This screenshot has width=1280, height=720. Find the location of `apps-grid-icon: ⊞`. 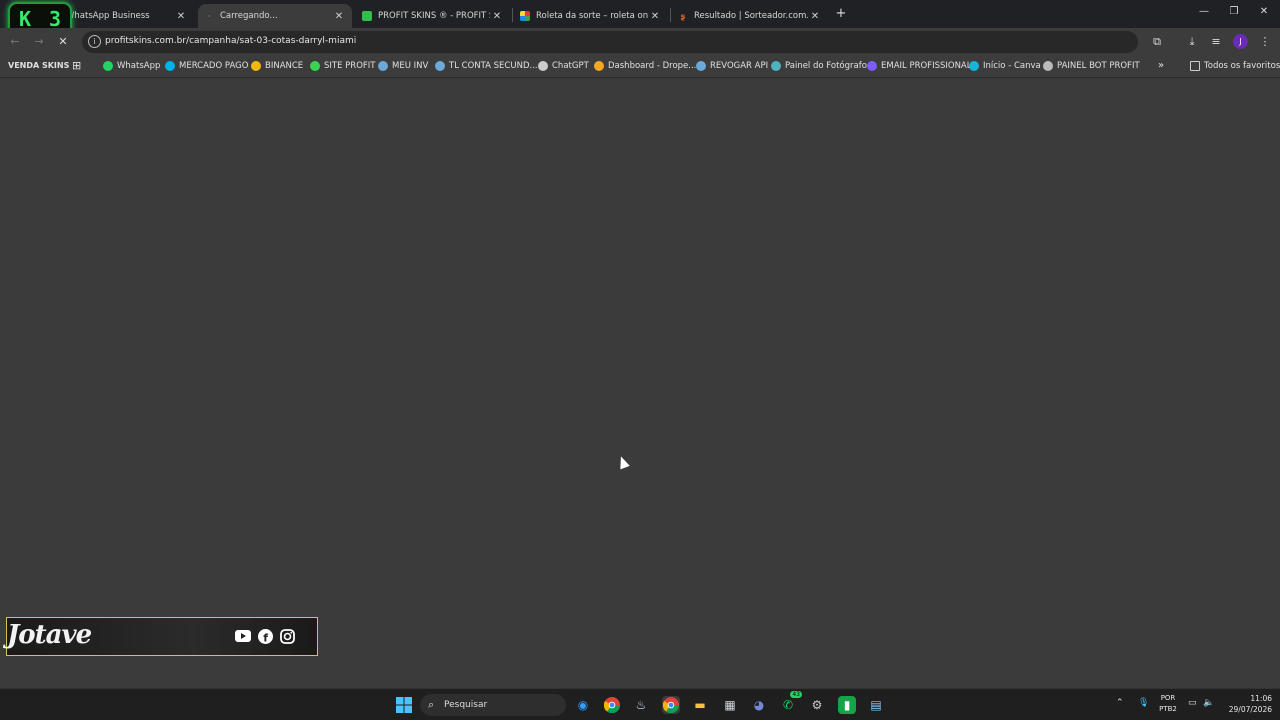

apps-grid-icon: ⊞ is located at coordinates (76, 65).